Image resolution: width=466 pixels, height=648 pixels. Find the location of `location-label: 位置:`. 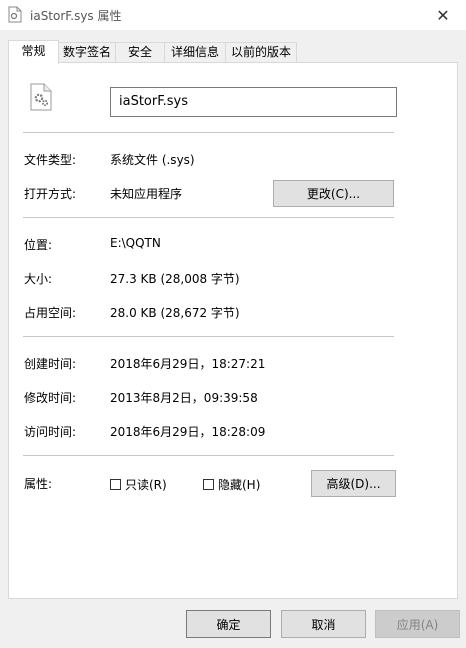

location-label: 位置: is located at coordinates (38, 245).